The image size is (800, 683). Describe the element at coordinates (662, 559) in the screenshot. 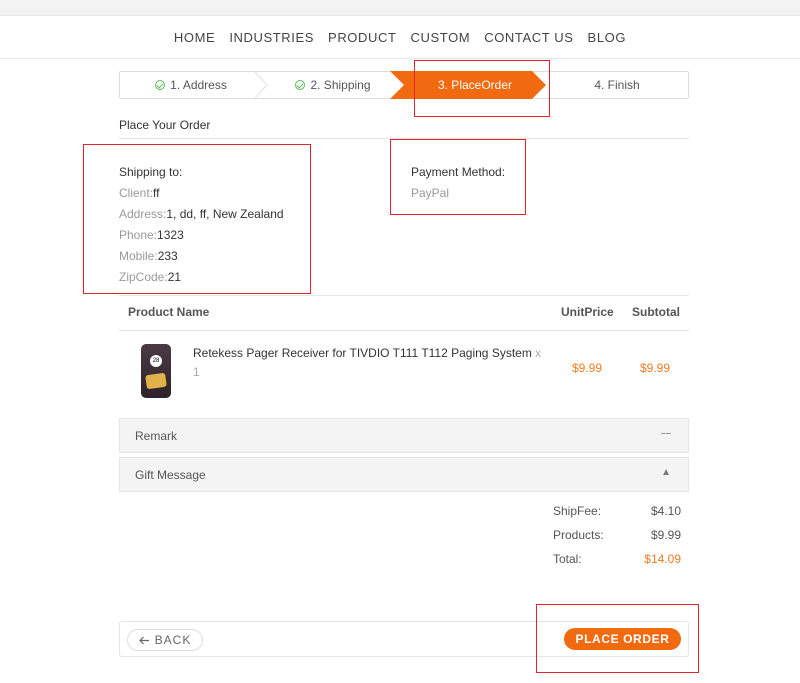

I see `total-value: $14.09` at that location.